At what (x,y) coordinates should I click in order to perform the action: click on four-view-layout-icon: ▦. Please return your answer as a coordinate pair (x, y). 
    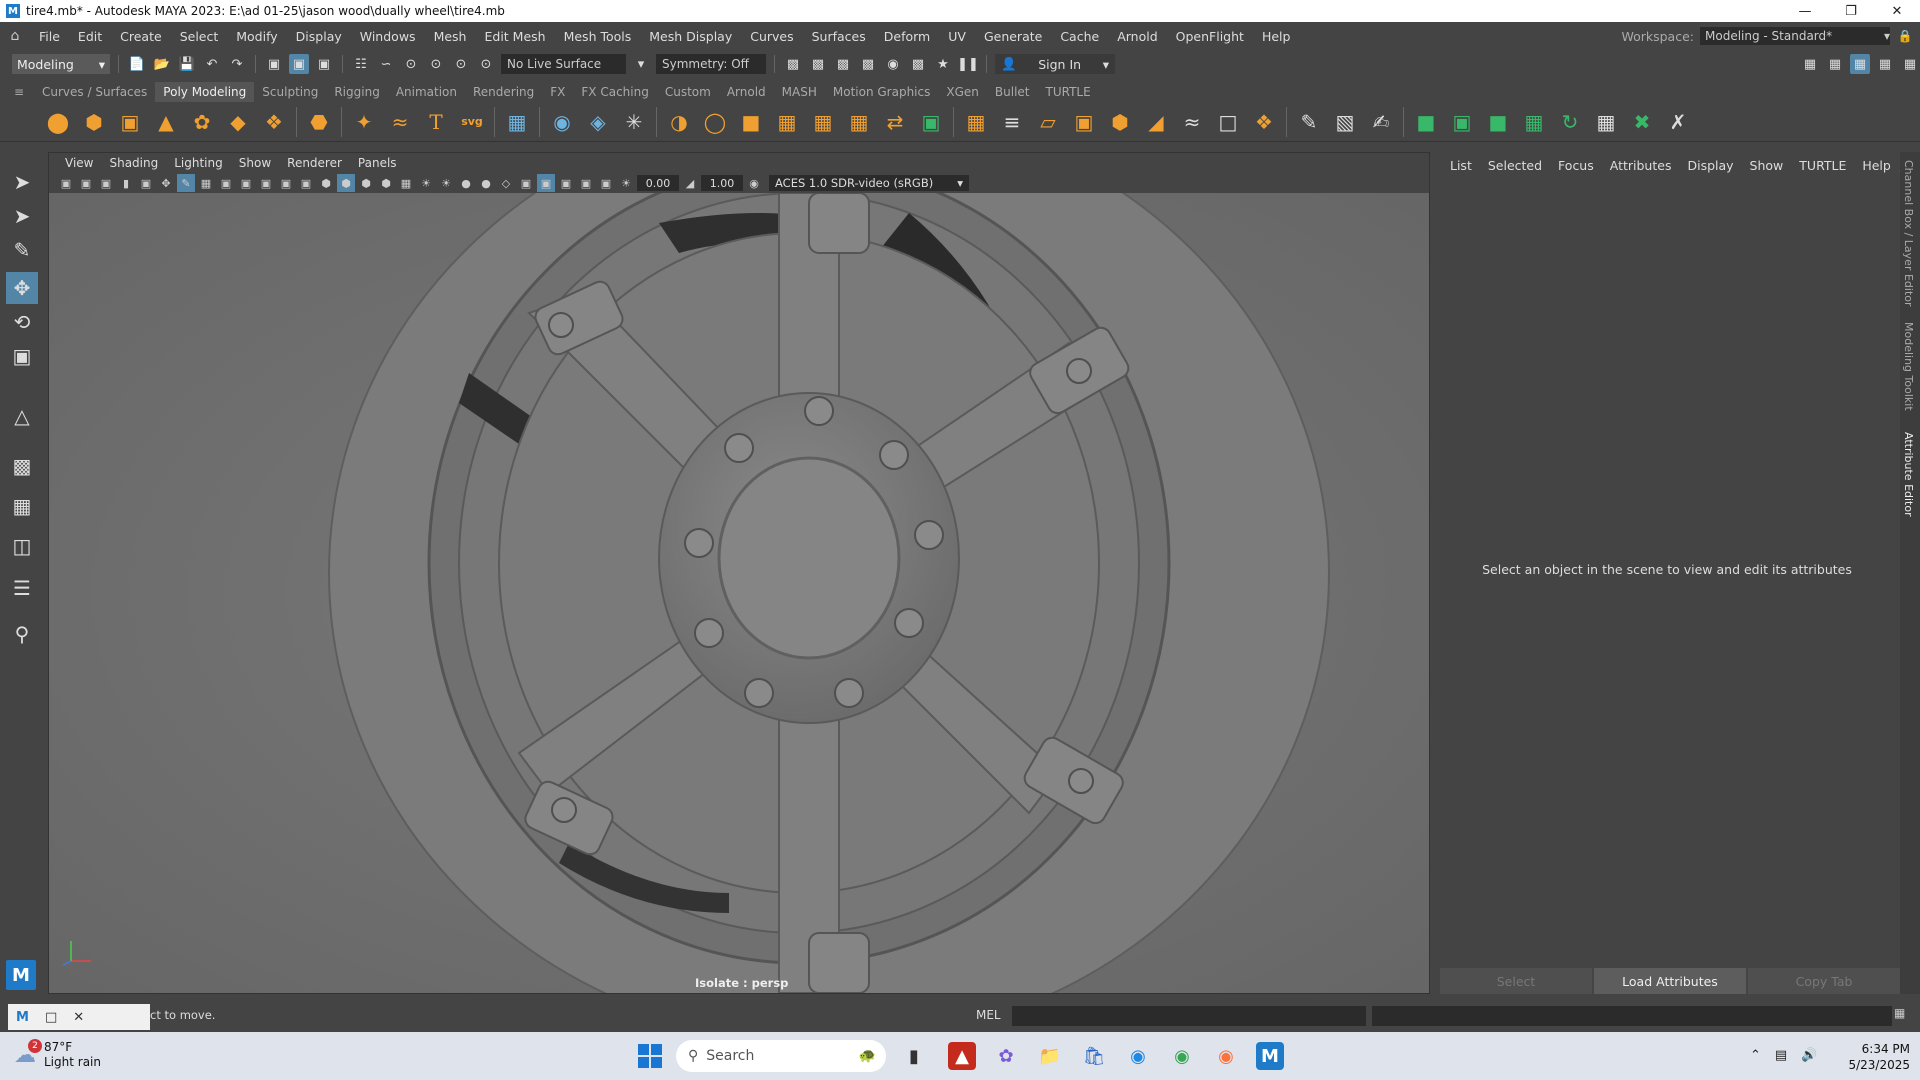
    Looking at the image, I should click on (22, 506).